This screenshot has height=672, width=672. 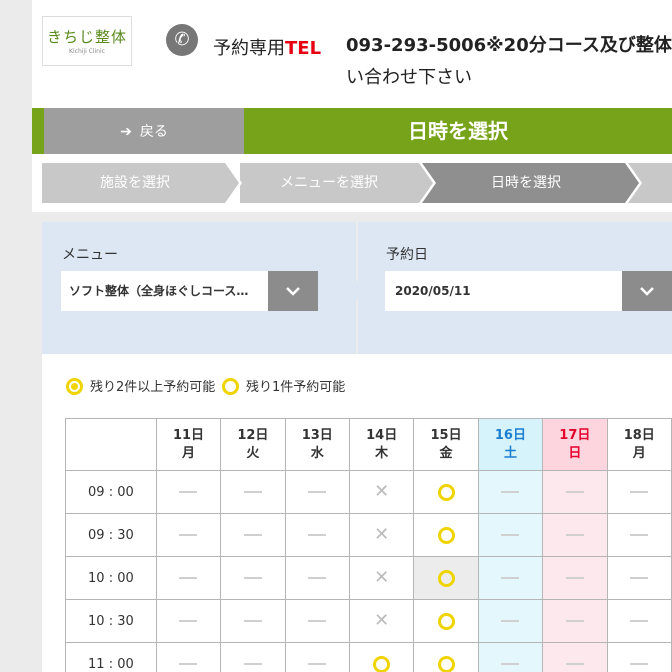 What do you see at coordinates (111, 578) in the screenshot?
I see `time-cell: 10 : 00` at bounding box center [111, 578].